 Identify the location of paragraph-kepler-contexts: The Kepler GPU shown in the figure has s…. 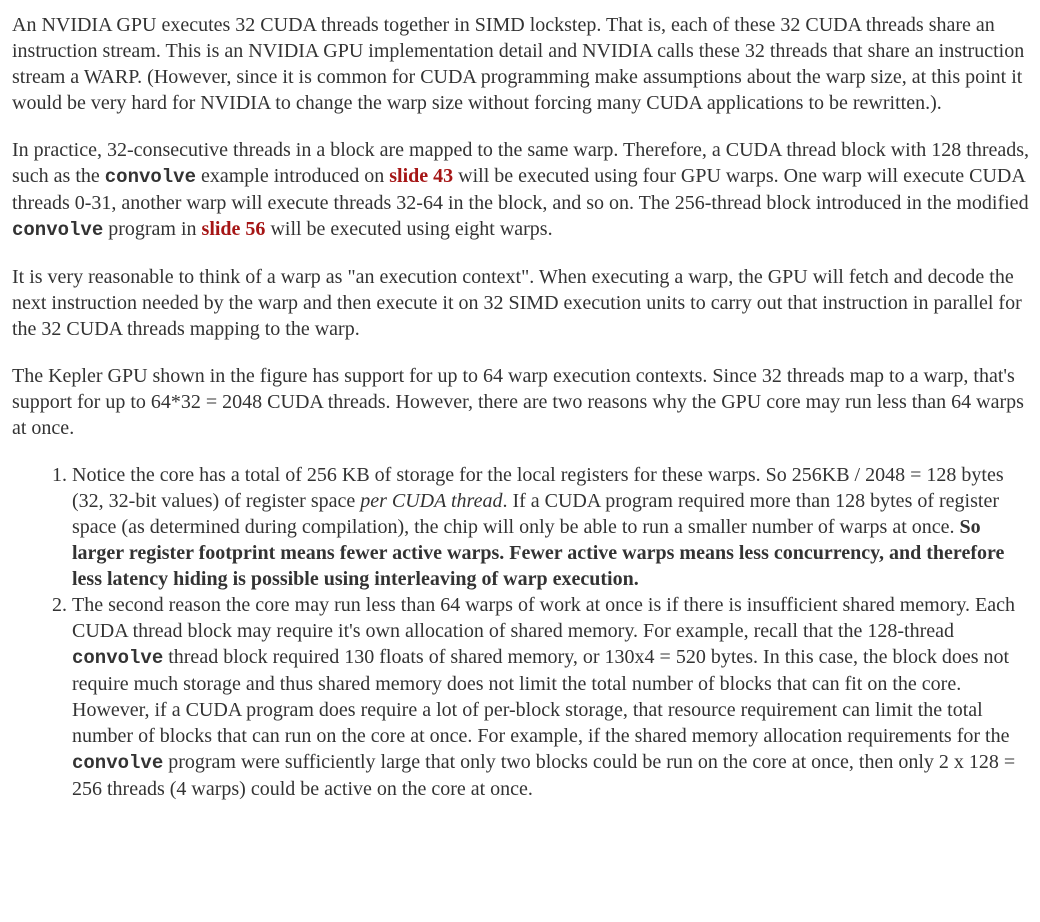
(522, 402).